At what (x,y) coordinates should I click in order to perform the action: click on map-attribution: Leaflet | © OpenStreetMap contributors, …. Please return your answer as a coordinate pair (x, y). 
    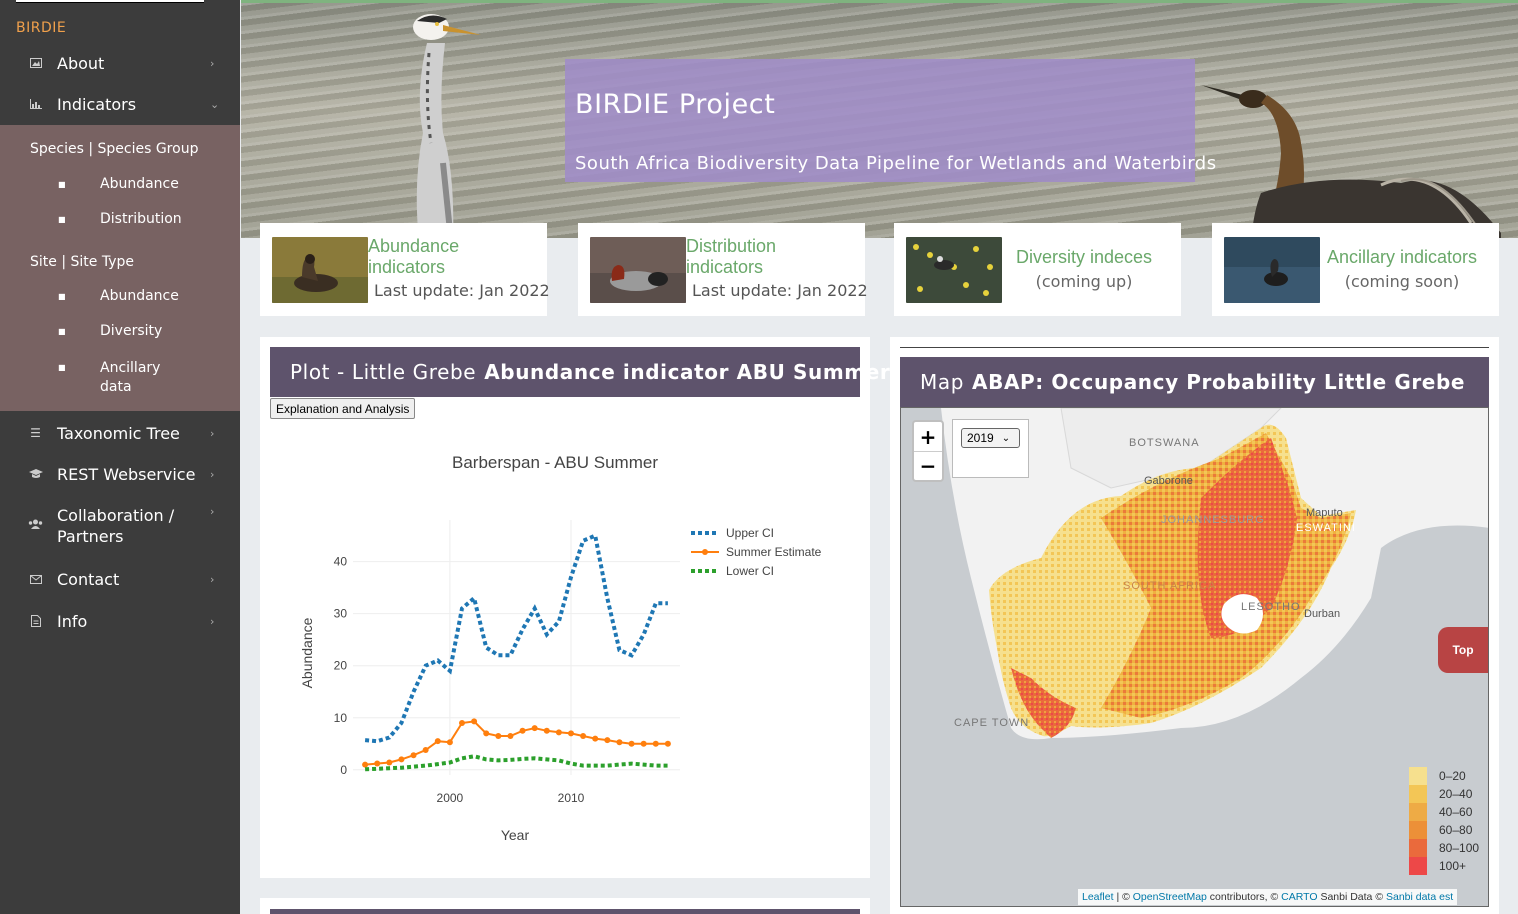
    Looking at the image, I should click on (1268, 897).